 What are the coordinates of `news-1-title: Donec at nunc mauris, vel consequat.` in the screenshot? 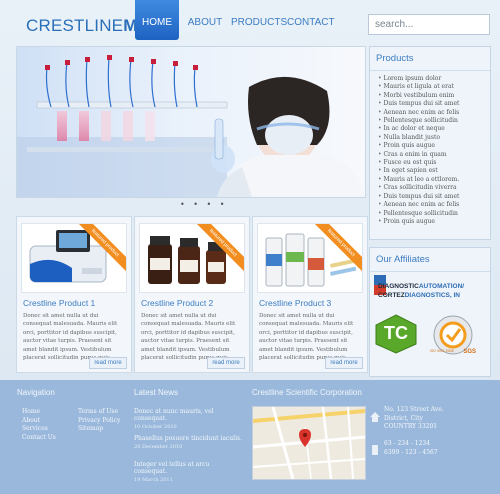 It's located at (189, 415).